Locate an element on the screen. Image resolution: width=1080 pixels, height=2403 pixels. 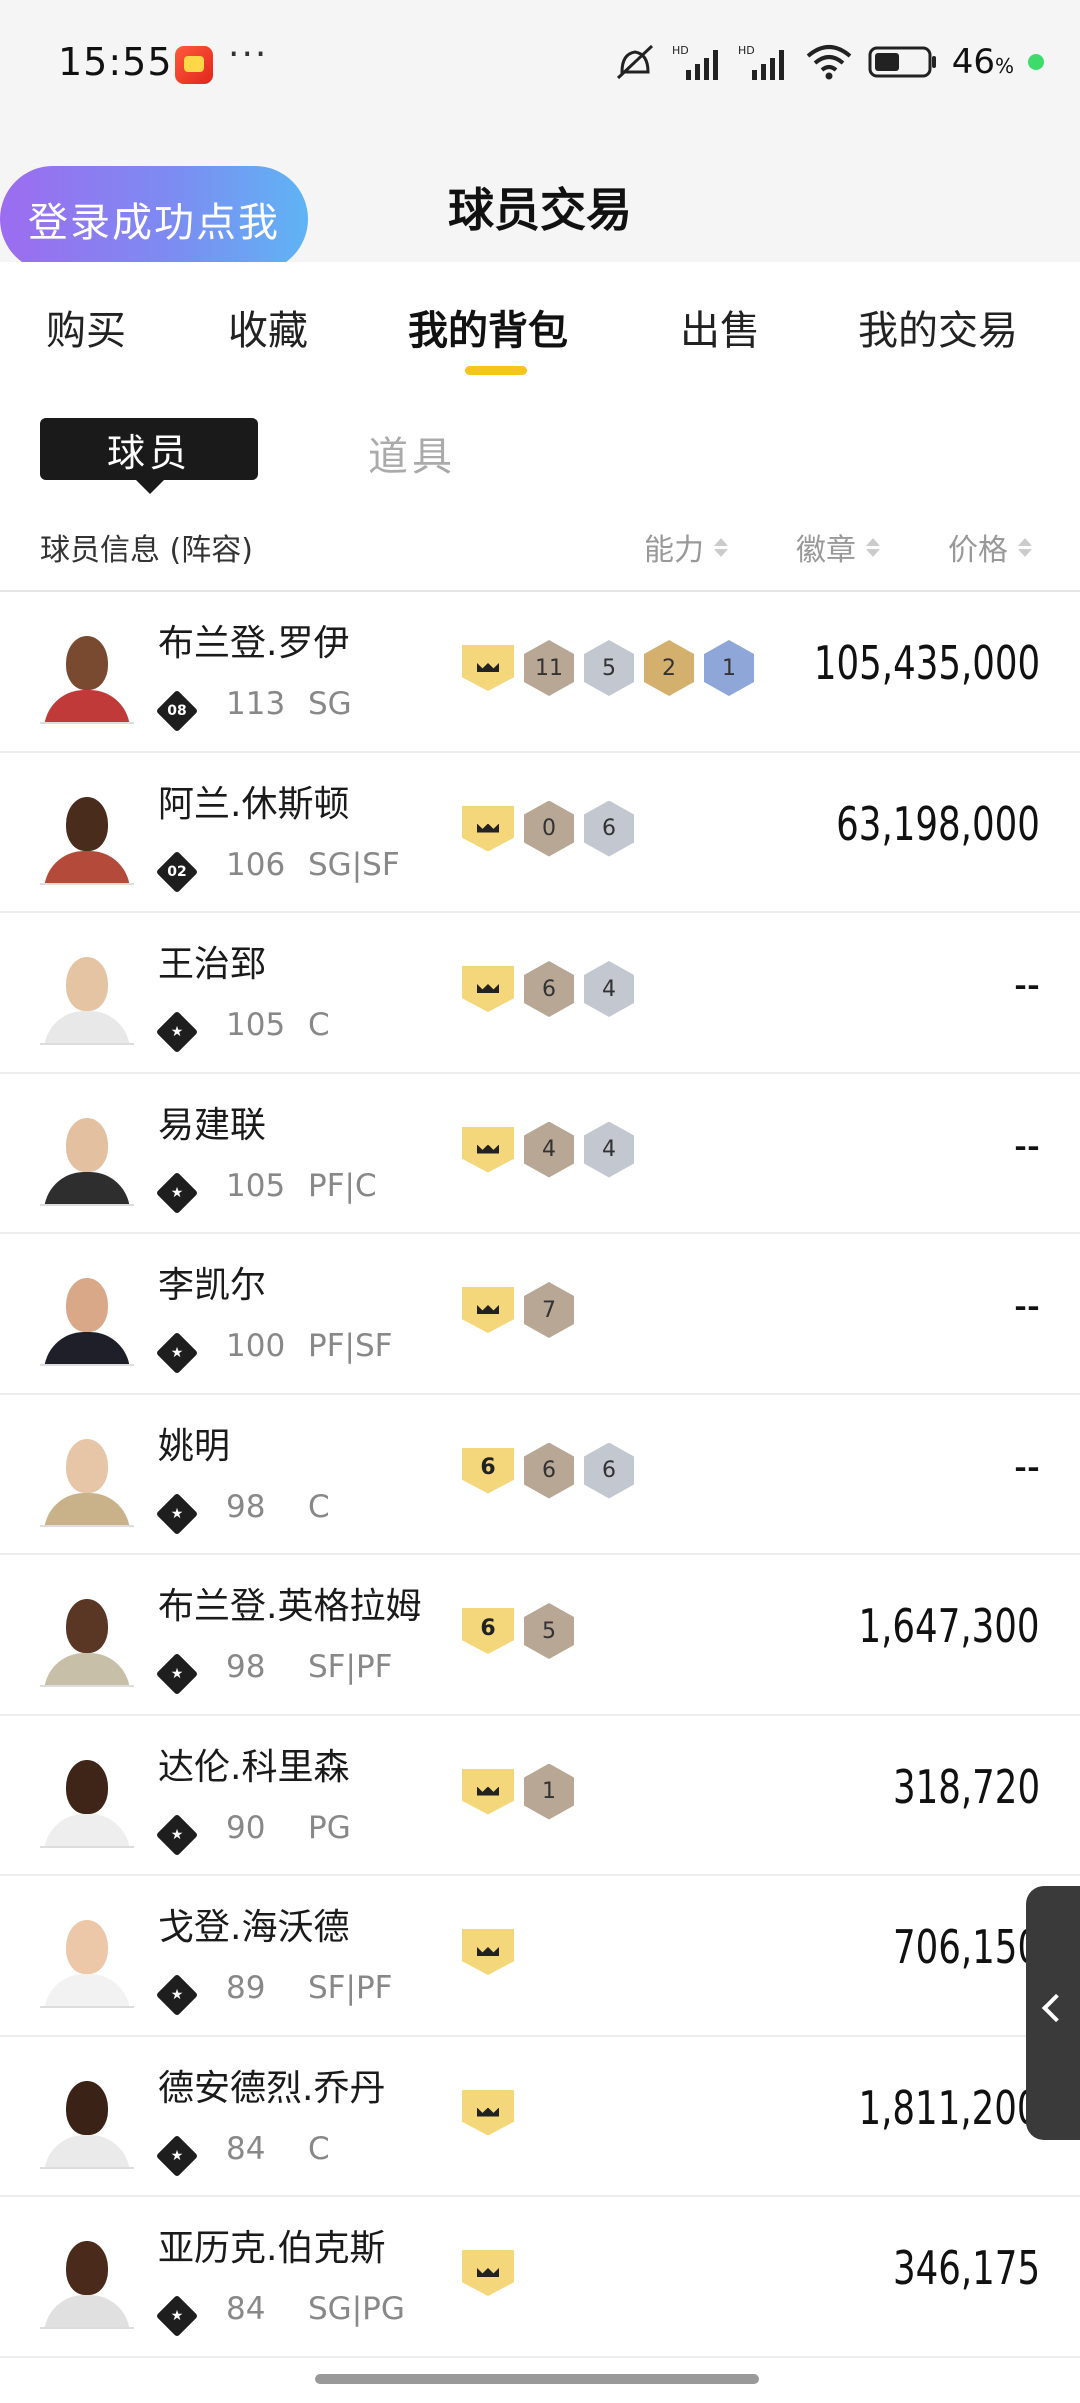
tab-buy: 购买 is located at coordinates (86, 327).